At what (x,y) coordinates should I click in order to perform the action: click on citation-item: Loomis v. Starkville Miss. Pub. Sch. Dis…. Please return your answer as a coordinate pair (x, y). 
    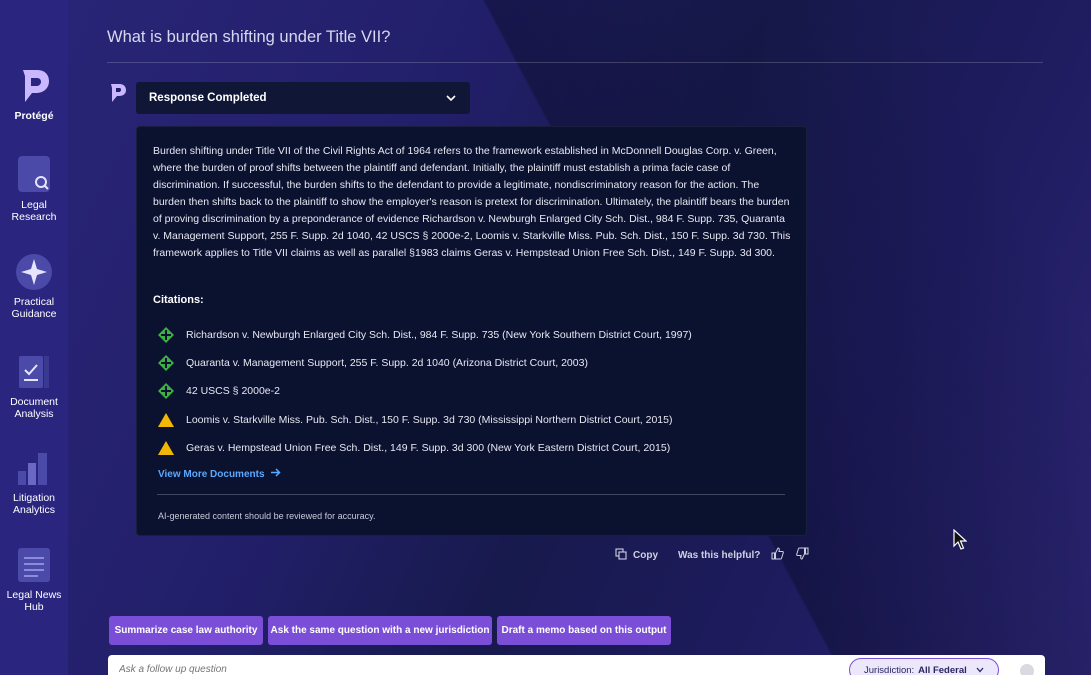
    Looking at the image, I should click on (415, 420).